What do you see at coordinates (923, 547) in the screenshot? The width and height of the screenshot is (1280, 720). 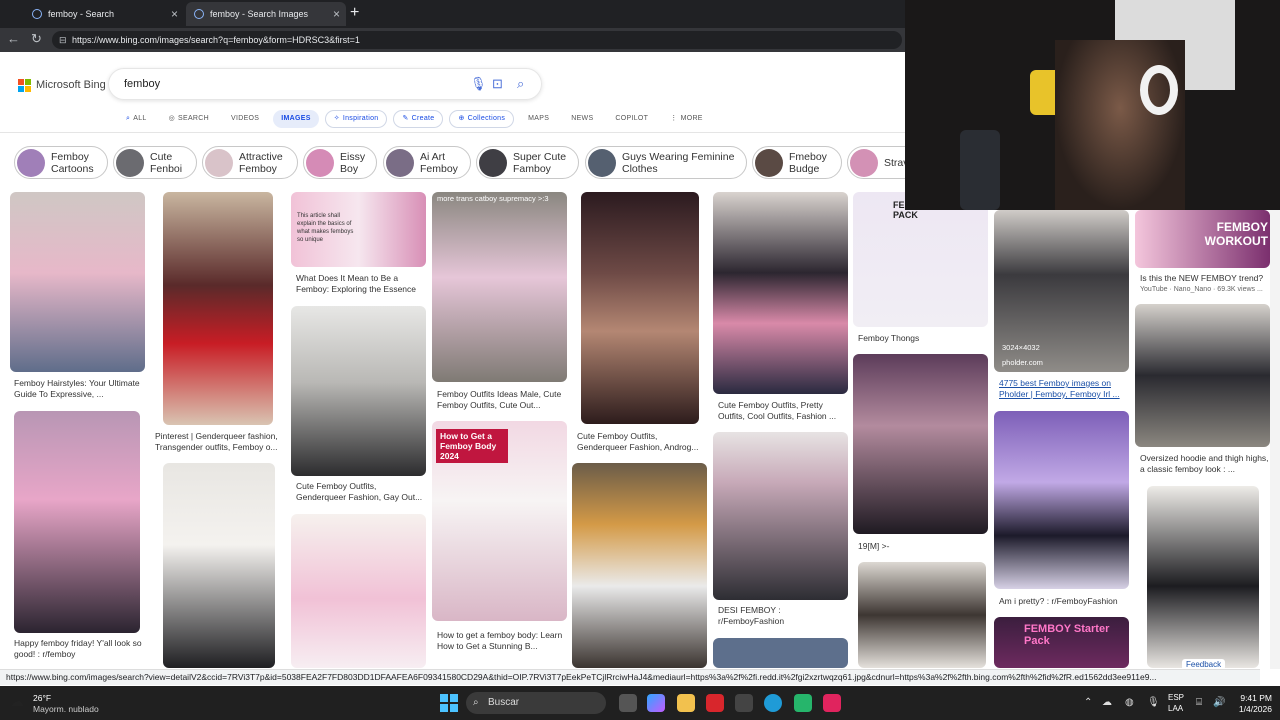 I see `image-caption: 19[M] >-` at bounding box center [923, 547].